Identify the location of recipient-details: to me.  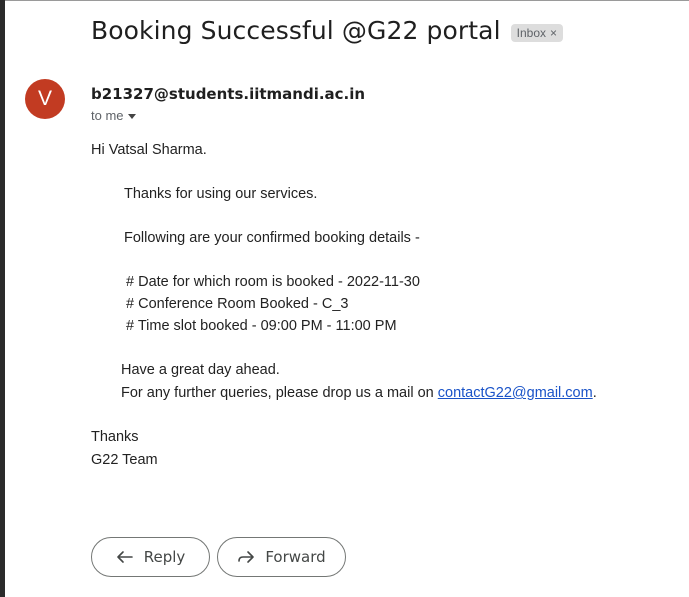
(113, 115).